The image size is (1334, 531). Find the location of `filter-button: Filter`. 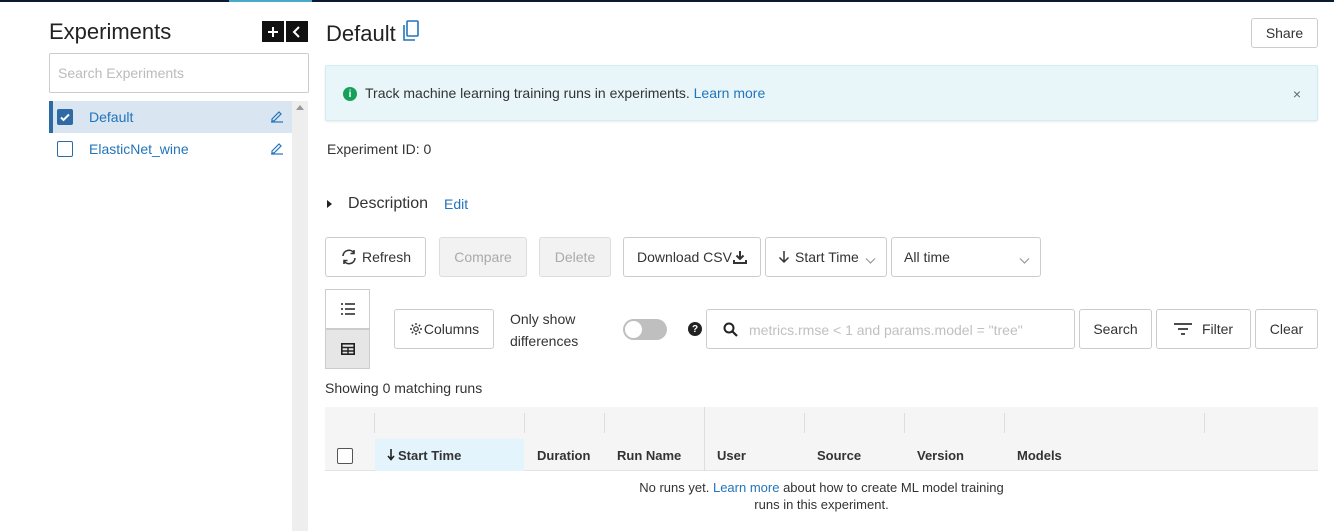

filter-button: Filter is located at coordinates (1203, 329).